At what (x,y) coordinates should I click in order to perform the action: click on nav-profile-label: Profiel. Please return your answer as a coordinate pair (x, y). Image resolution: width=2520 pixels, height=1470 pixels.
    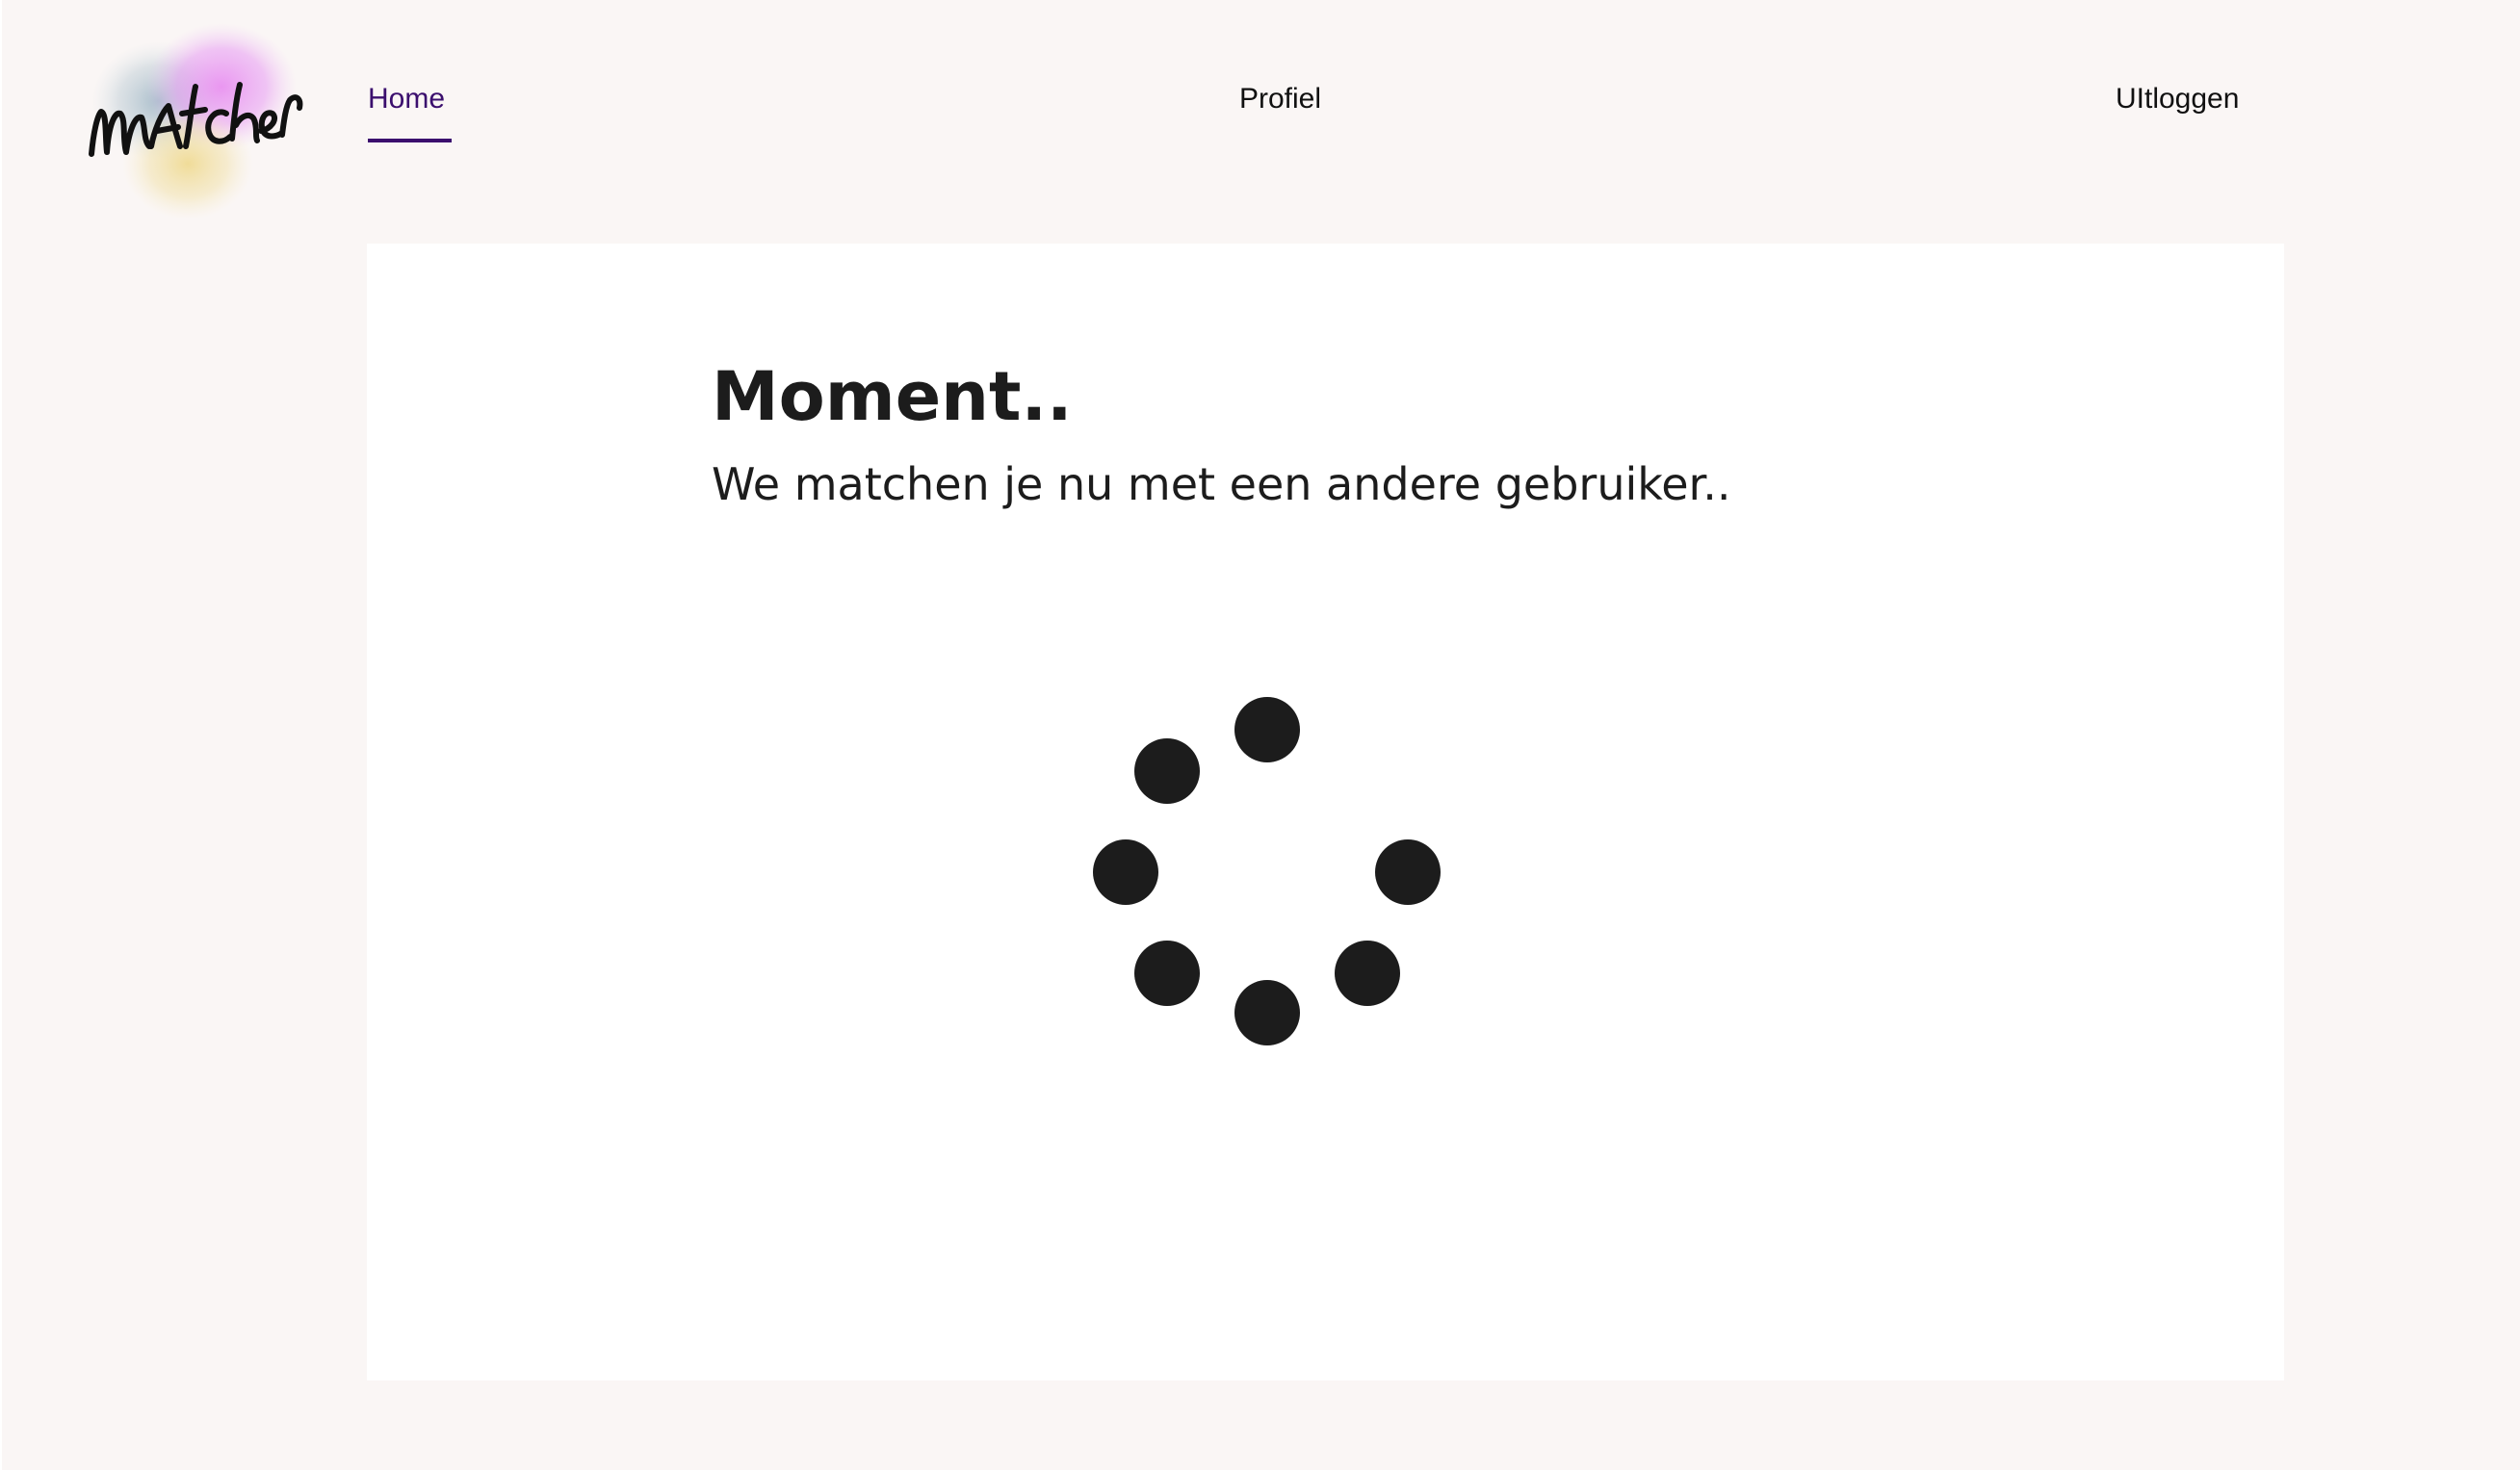
    Looking at the image, I should click on (1280, 99).